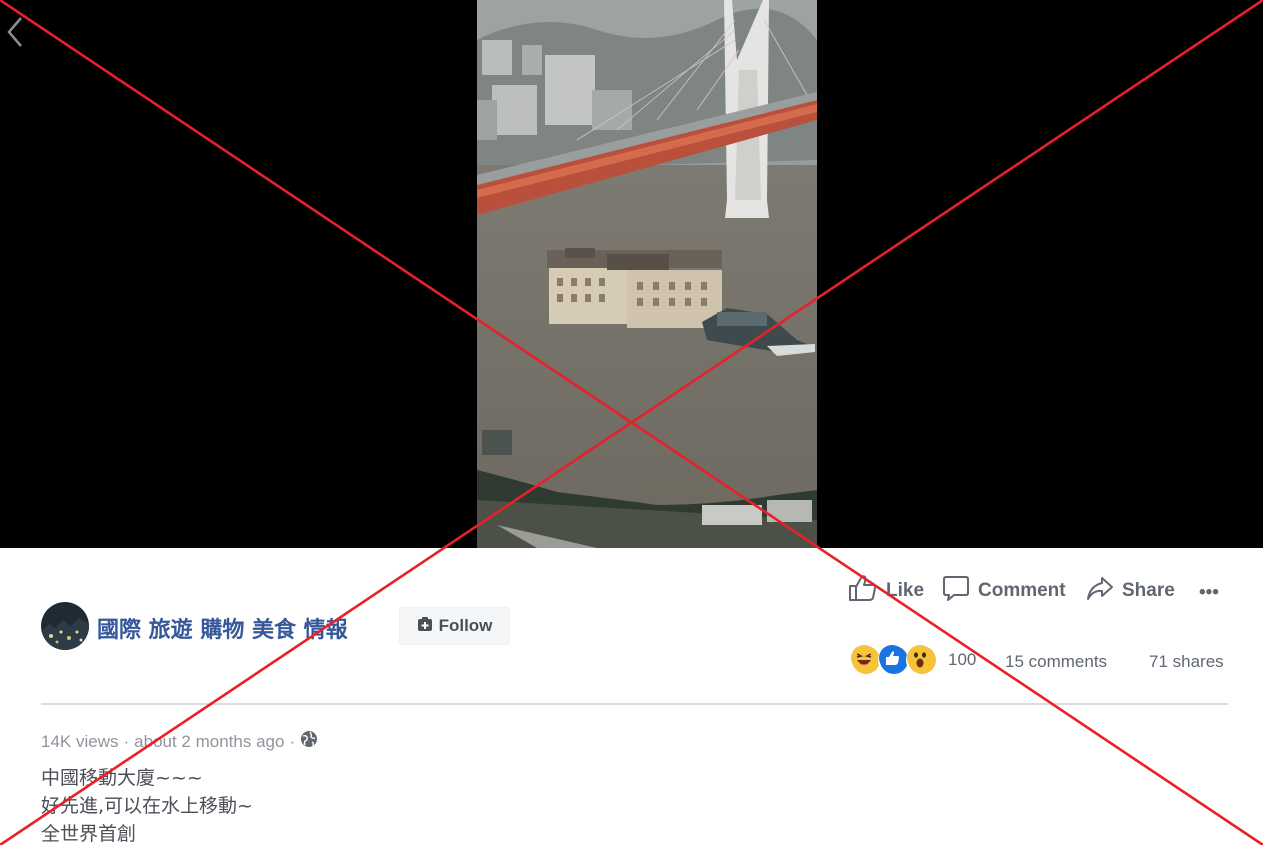 This screenshot has width=1263, height=848. What do you see at coordinates (1056, 662) in the screenshot?
I see `comments-count-link: 15 comments` at bounding box center [1056, 662].